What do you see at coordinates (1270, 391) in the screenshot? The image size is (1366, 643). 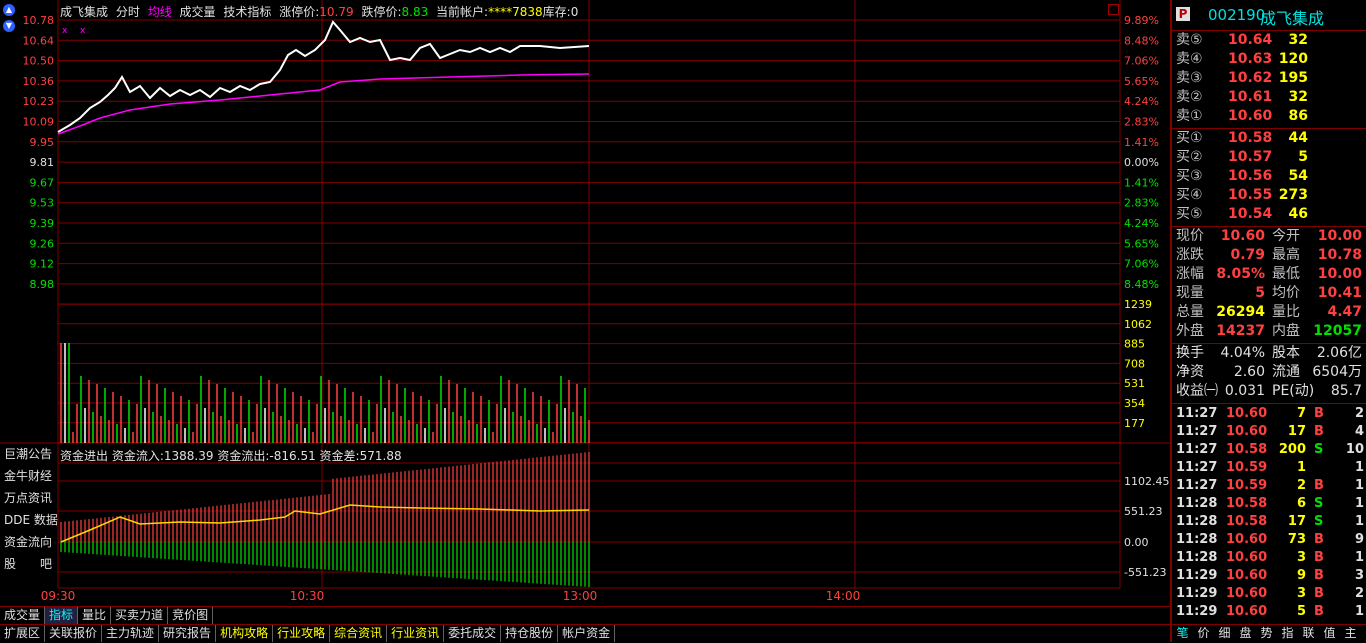 I see `stat-row: 收益㈠ 0.031 PE(动) 85.7` at bounding box center [1270, 391].